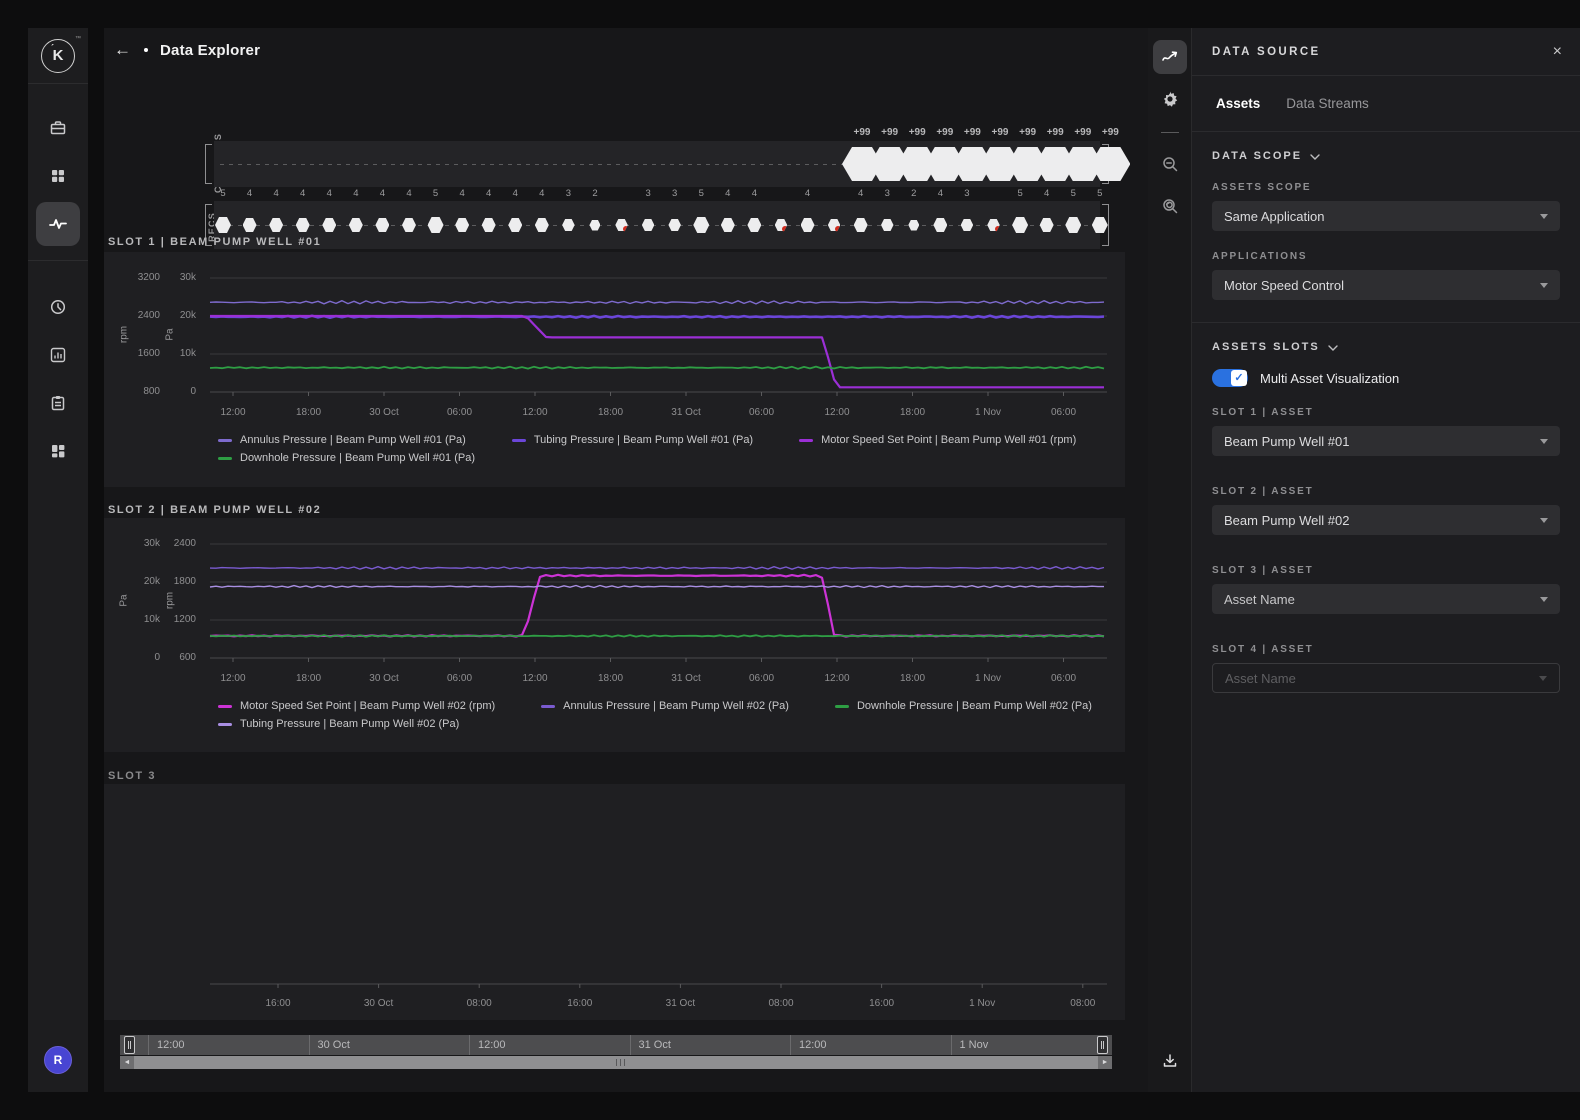 Image resolution: width=1580 pixels, height=1120 pixels. Describe the element at coordinates (58, 355) in the screenshot. I see `sidebar-item-reports` at that location.